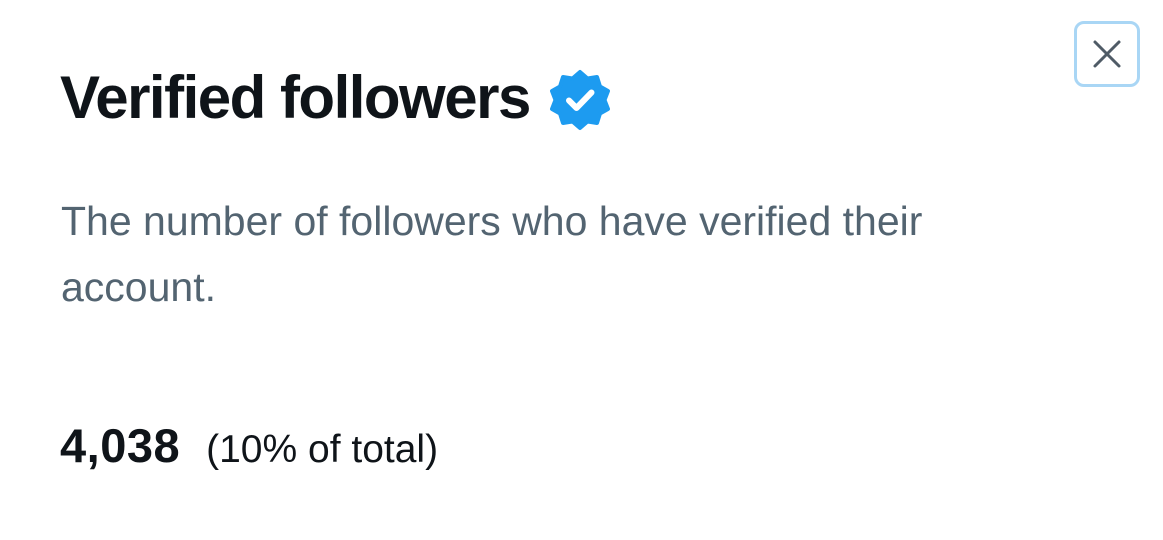 This screenshot has height=540, width=1163. I want to click on percent-of-total: (10% of total), so click(322, 449).